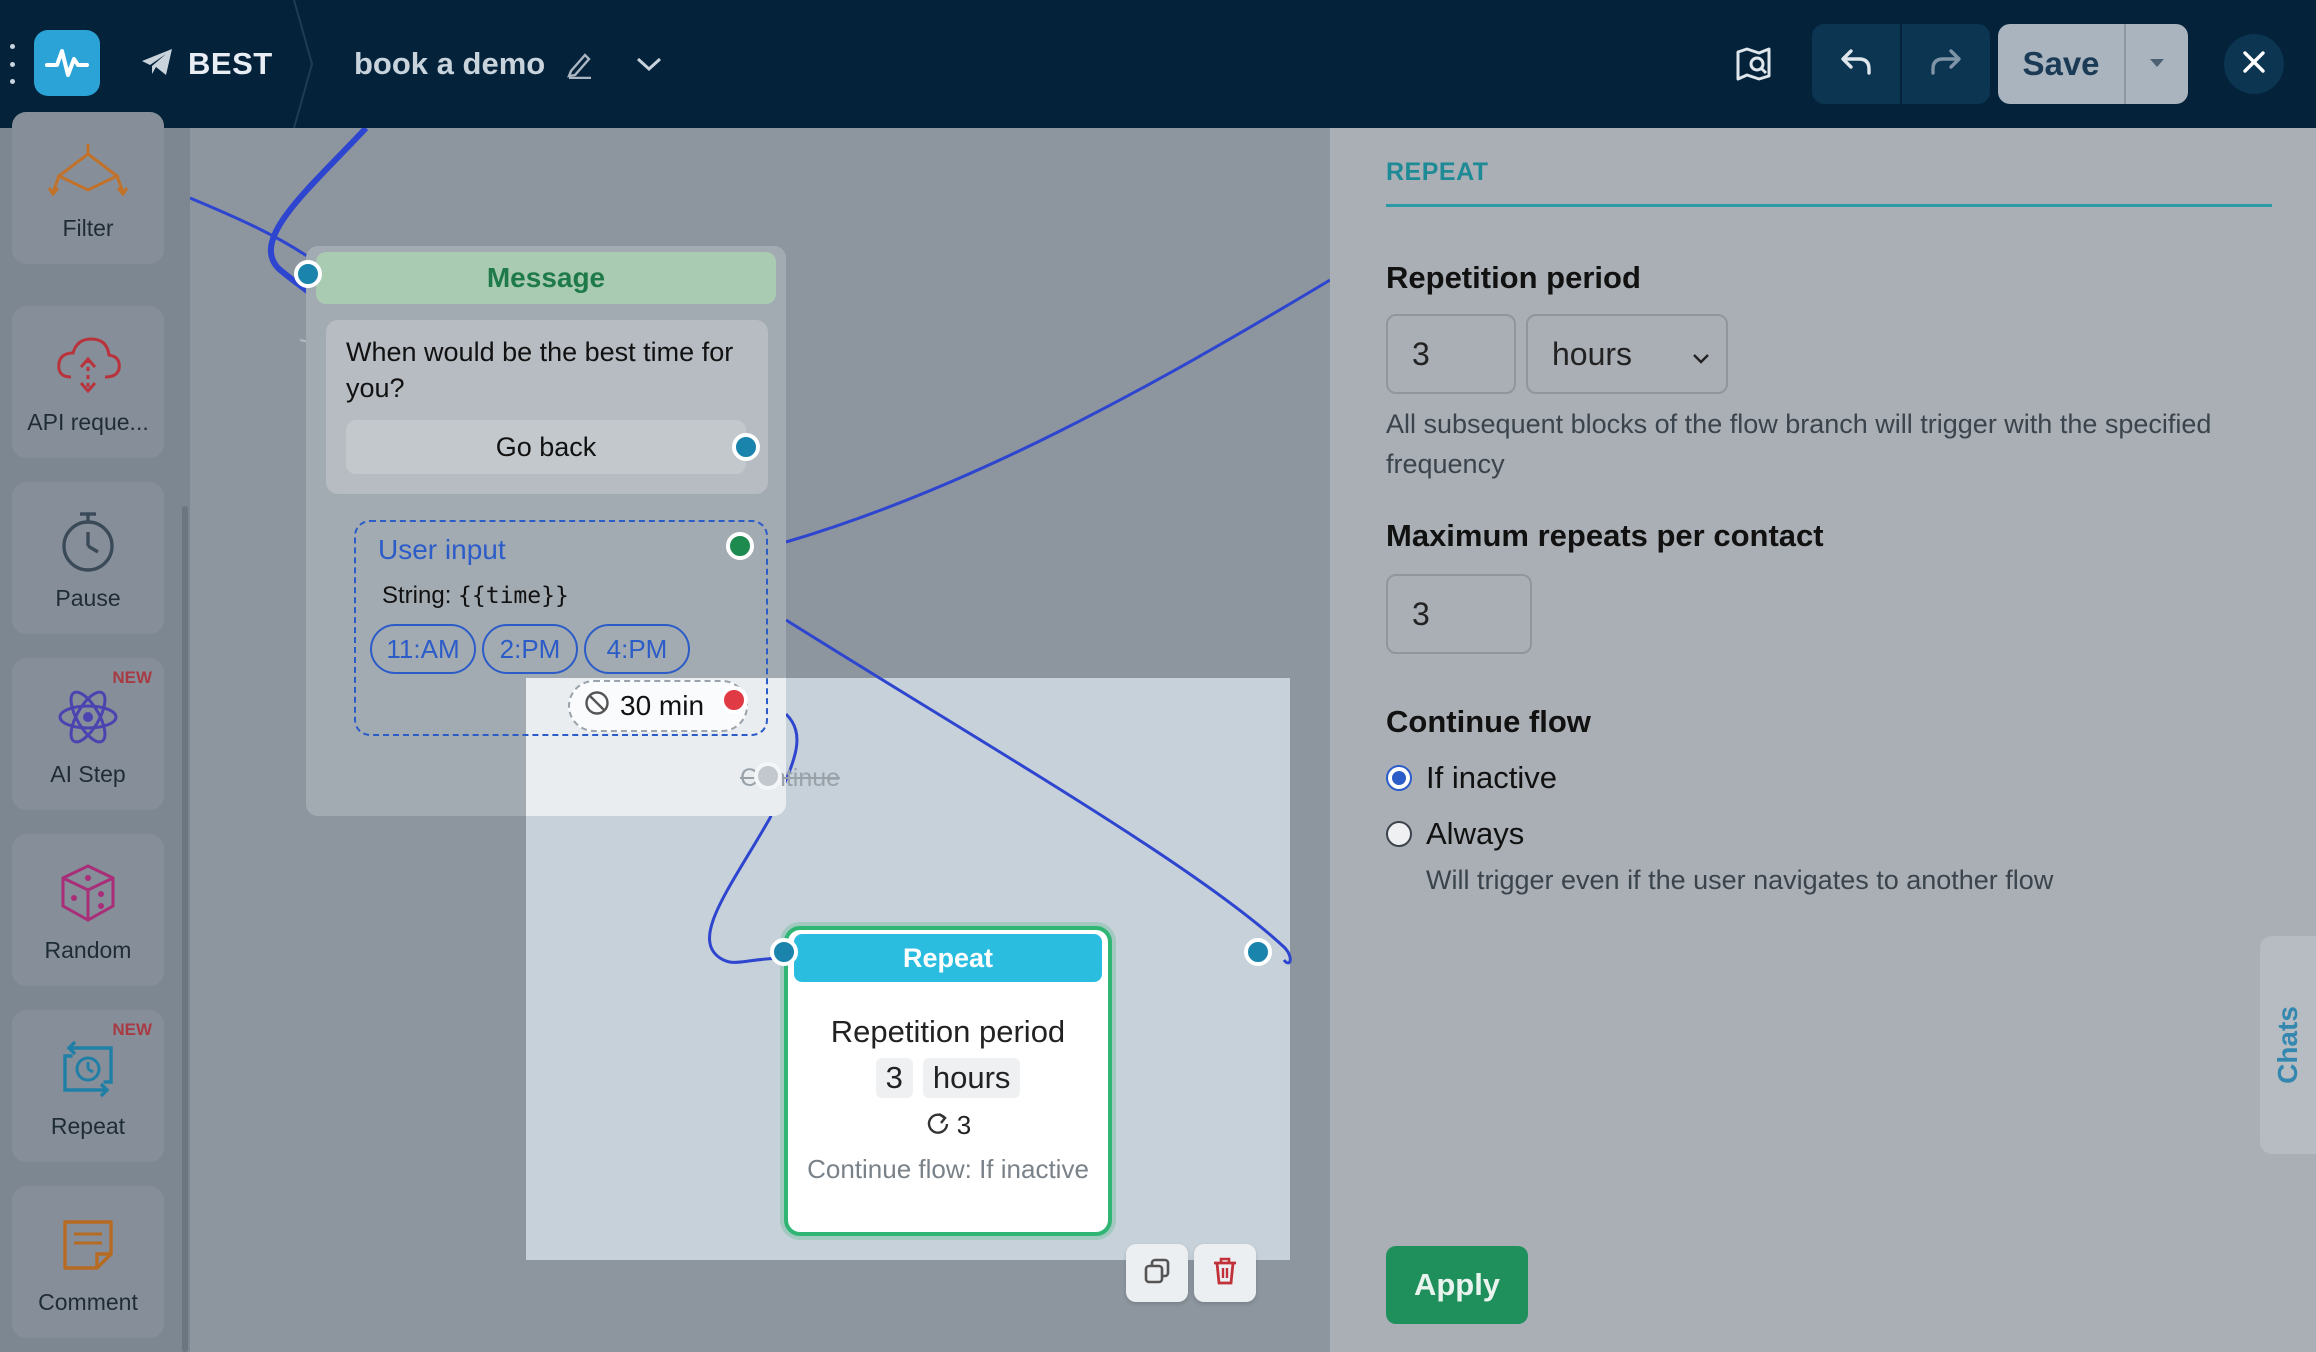 The height and width of the screenshot is (1352, 2316). I want to click on note-icon, so click(88, 1245).